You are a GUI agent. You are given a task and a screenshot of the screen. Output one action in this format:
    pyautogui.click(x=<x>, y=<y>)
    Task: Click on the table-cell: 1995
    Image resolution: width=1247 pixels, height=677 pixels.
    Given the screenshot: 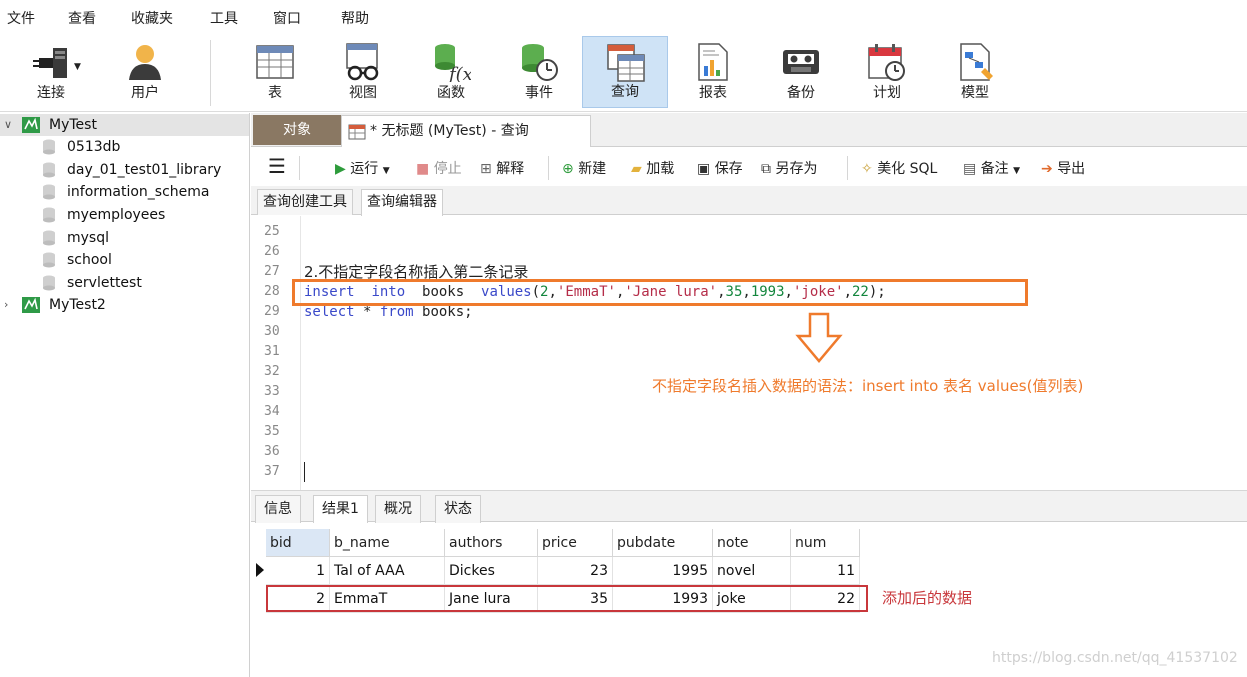 What is the action you would take?
    pyautogui.click(x=663, y=571)
    